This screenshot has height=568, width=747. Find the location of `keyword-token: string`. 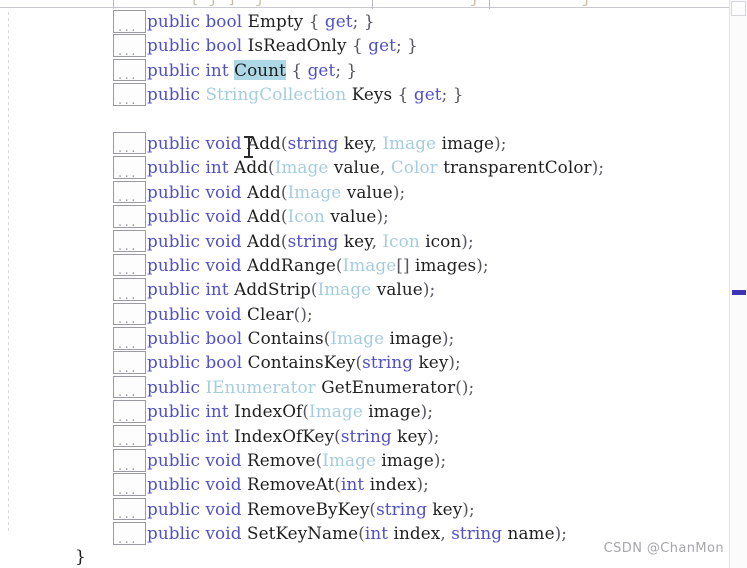

keyword-token: string is located at coordinates (388, 362).